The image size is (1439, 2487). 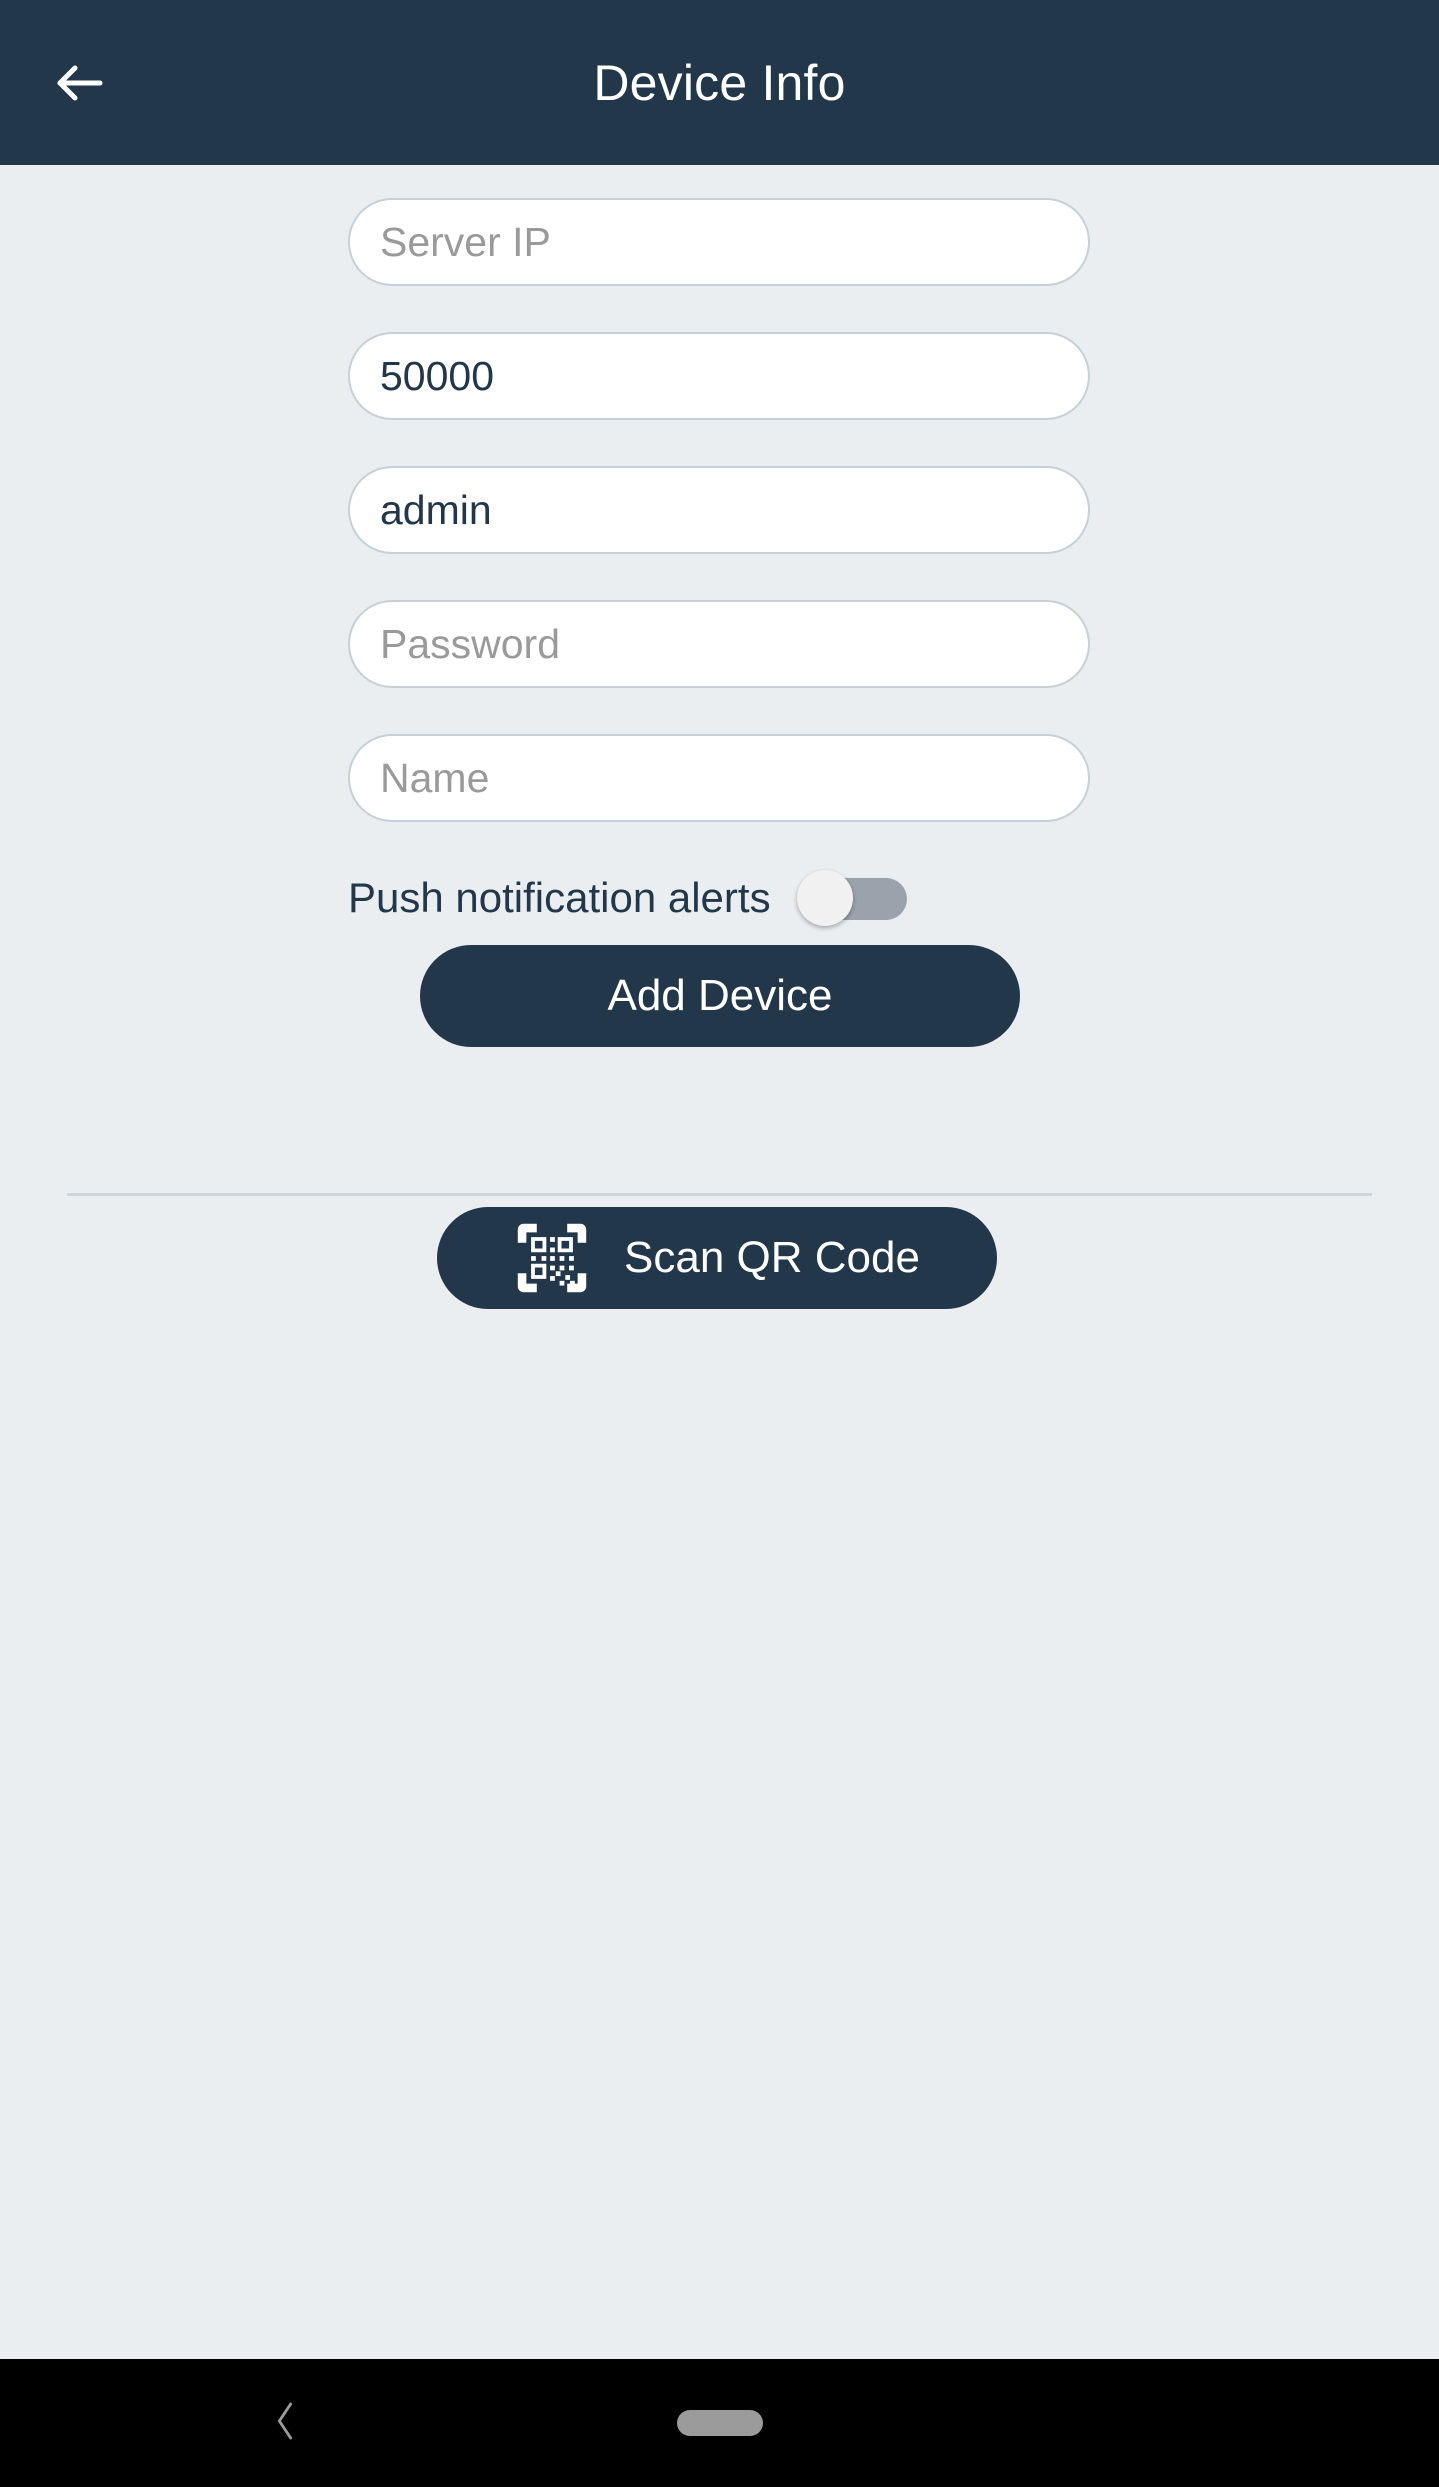 I want to click on add-device-label: Add Device, so click(x=720, y=995).